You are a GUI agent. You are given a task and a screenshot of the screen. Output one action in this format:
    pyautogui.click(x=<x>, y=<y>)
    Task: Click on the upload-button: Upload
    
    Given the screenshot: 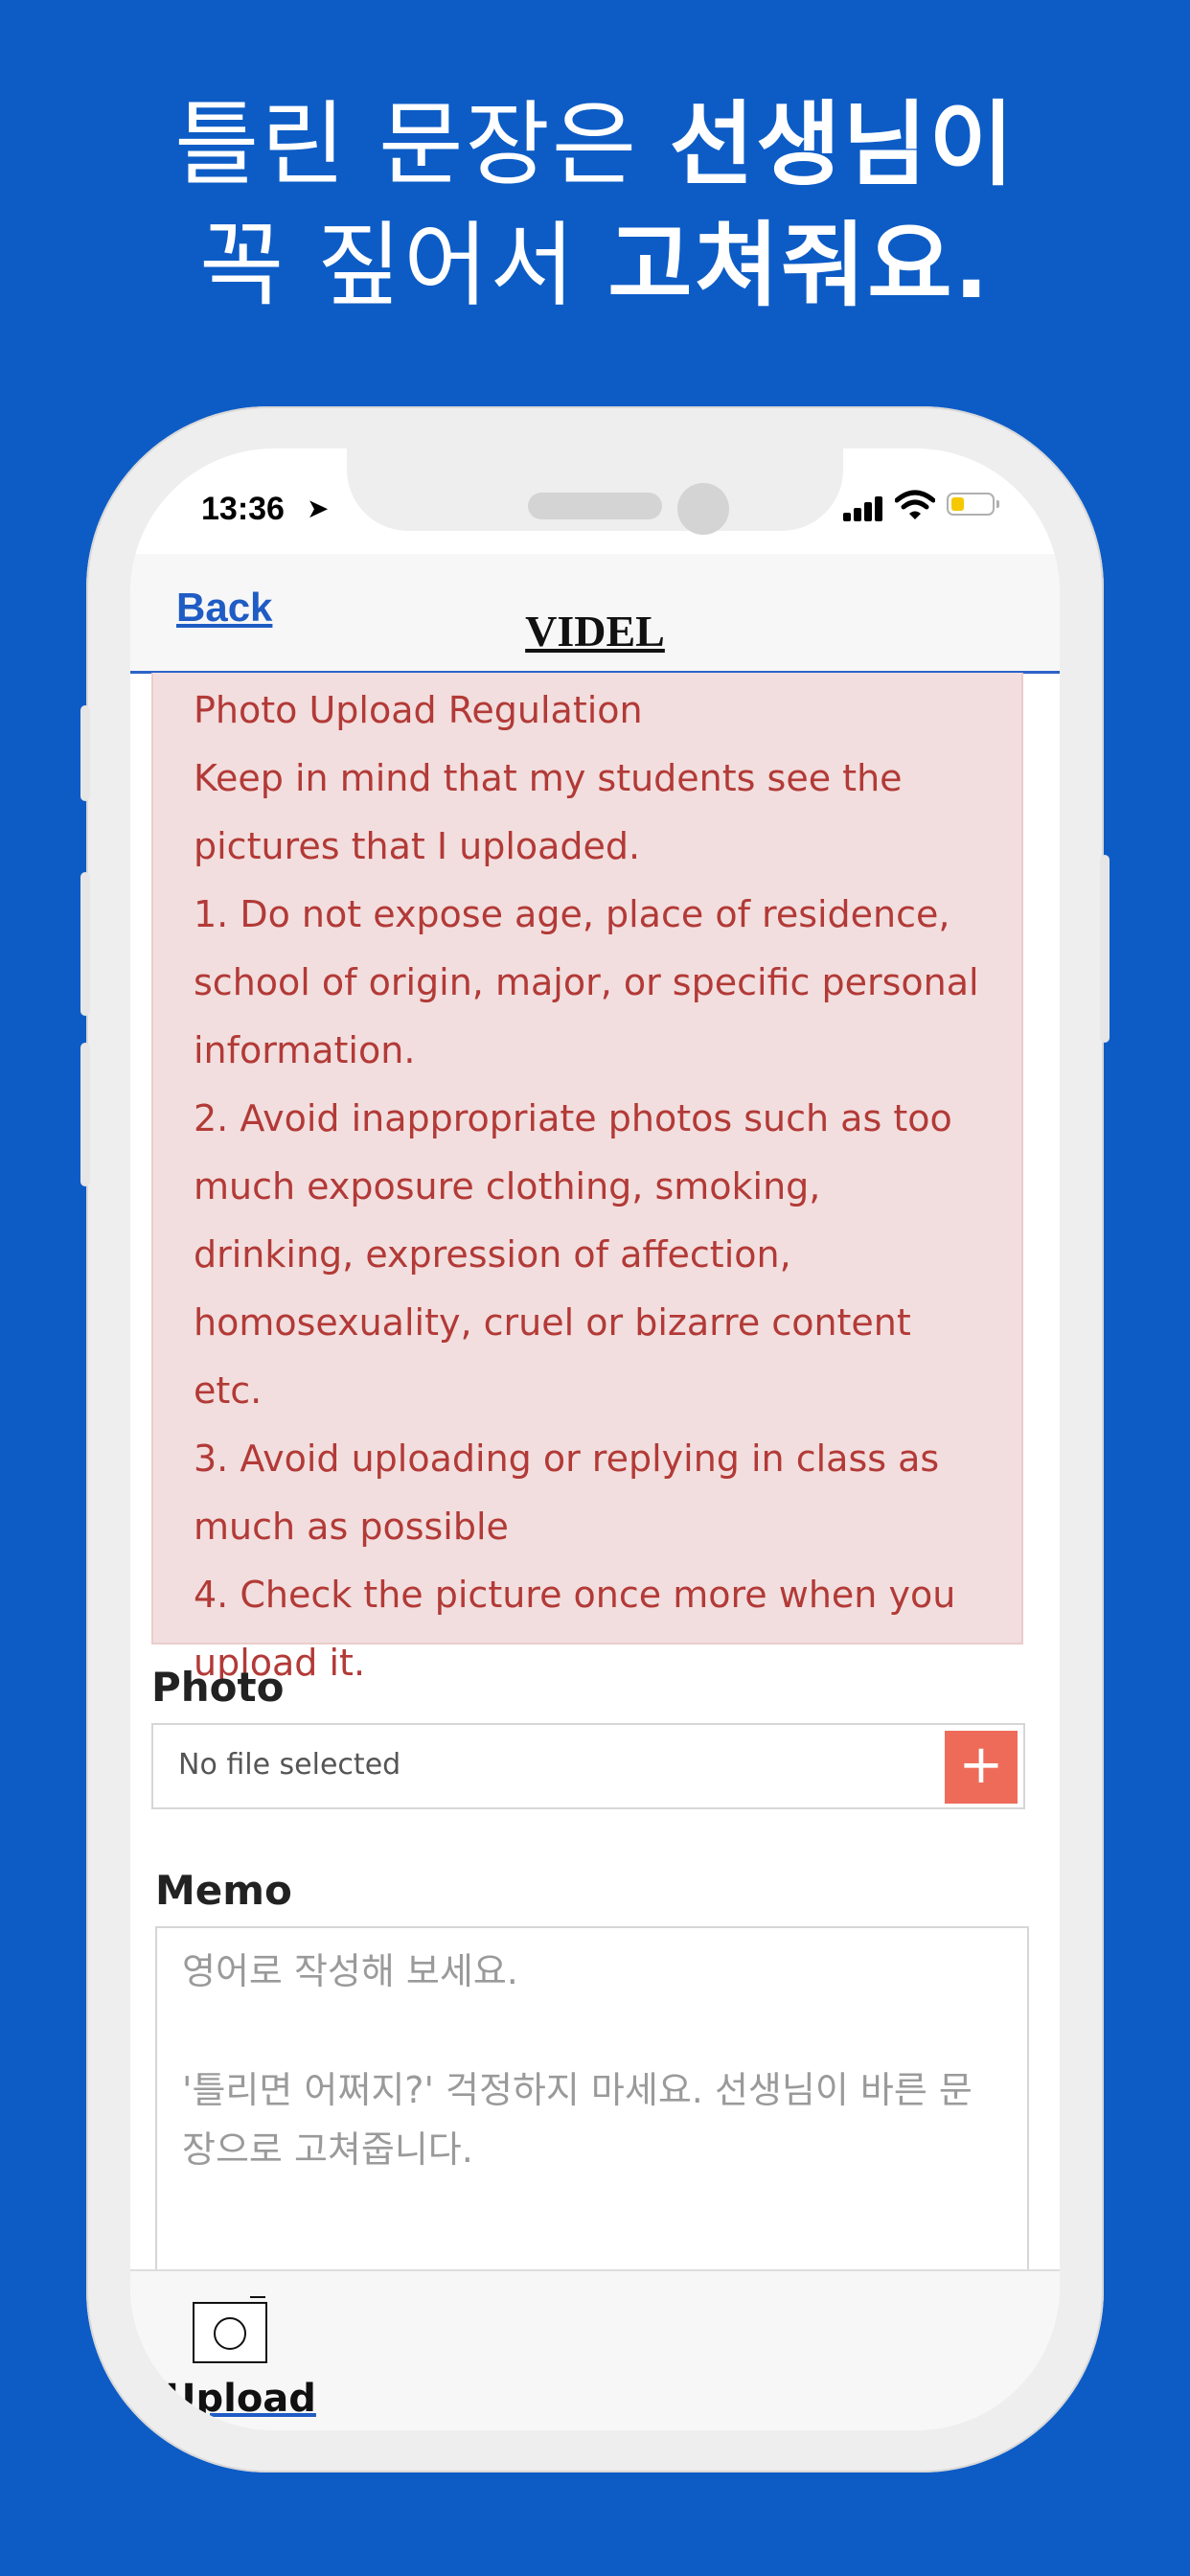 What is the action you would take?
    pyautogui.click(x=241, y=2357)
    